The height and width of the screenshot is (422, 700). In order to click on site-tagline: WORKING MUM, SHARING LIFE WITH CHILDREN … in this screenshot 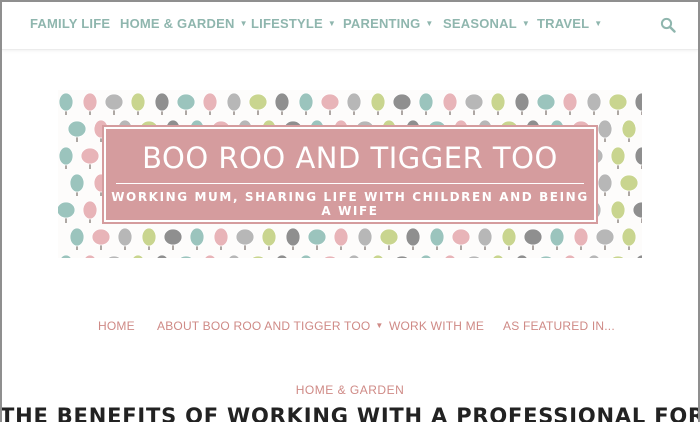, I will do `click(350, 204)`.